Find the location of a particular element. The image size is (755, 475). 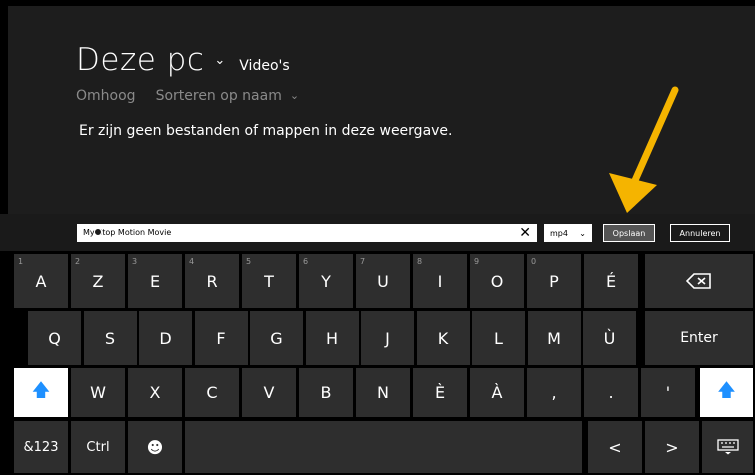

key-row1: 8I is located at coordinates (440, 281).